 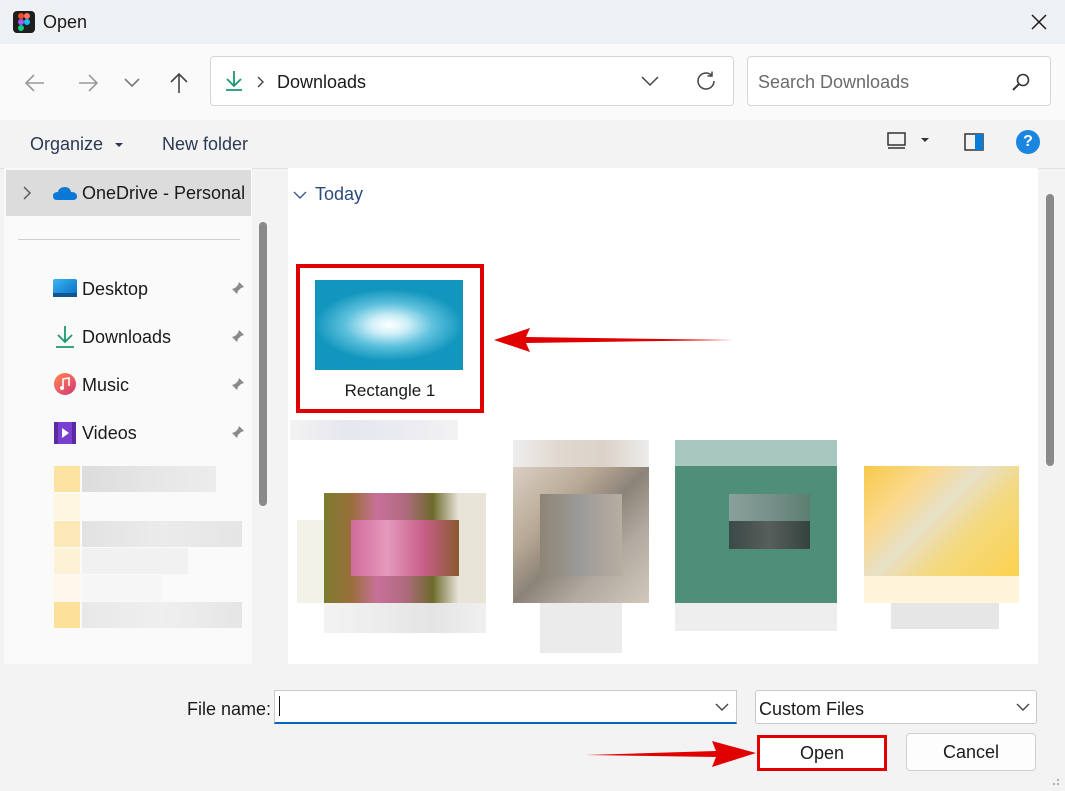 I want to click on resize-grip-icon, so click(x=1054, y=780).